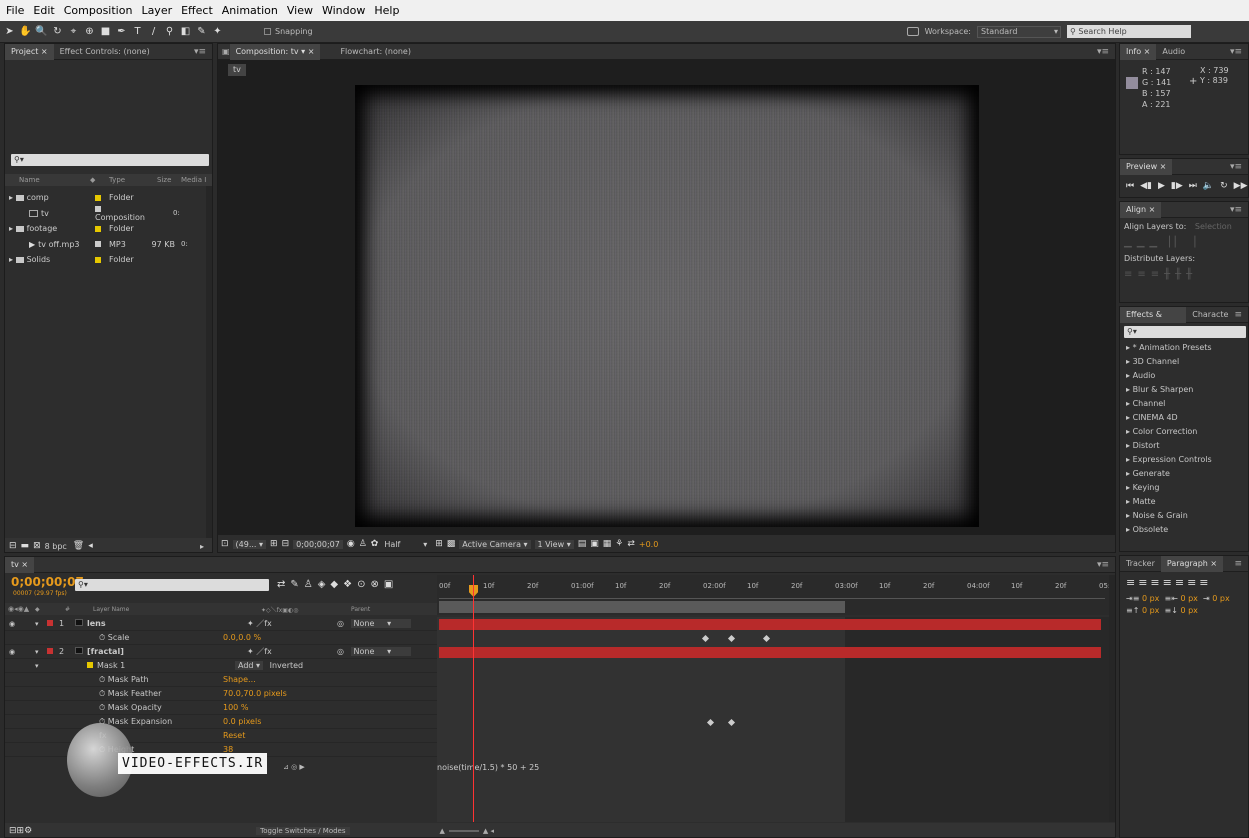 The width and height of the screenshot is (1249, 838). I want to click on snapshot-icon: ◉, so click(351, 544).